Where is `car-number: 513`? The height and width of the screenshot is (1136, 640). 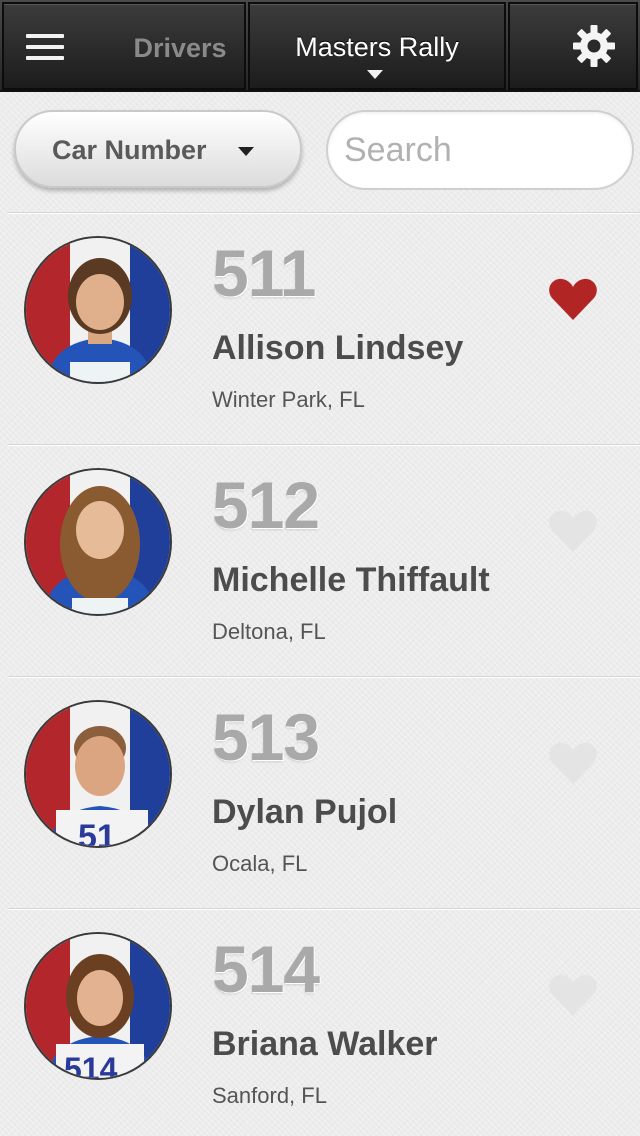
car-number: 513 is located at coordinates (266, 737).